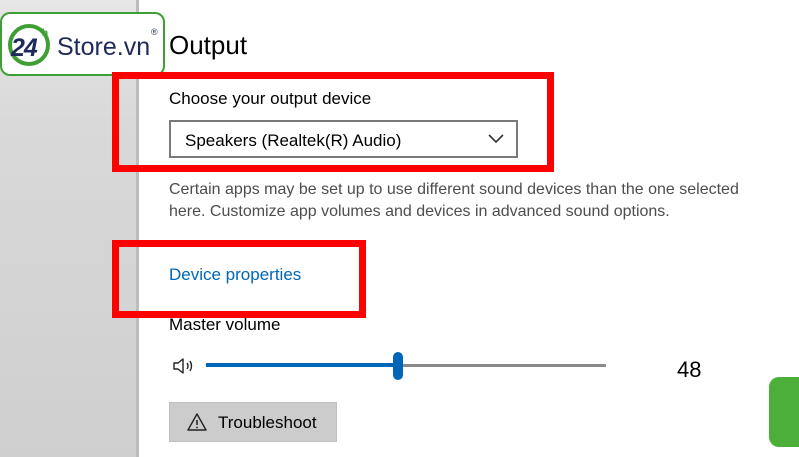  Describe the element at coordinates (197, 422) in the screenshot. I see `warning-icon` at that location.